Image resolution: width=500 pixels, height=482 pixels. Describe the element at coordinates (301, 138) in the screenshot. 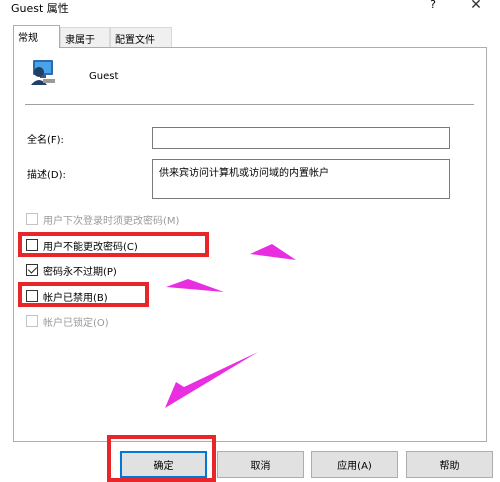

I see `fullname-input` at that location.